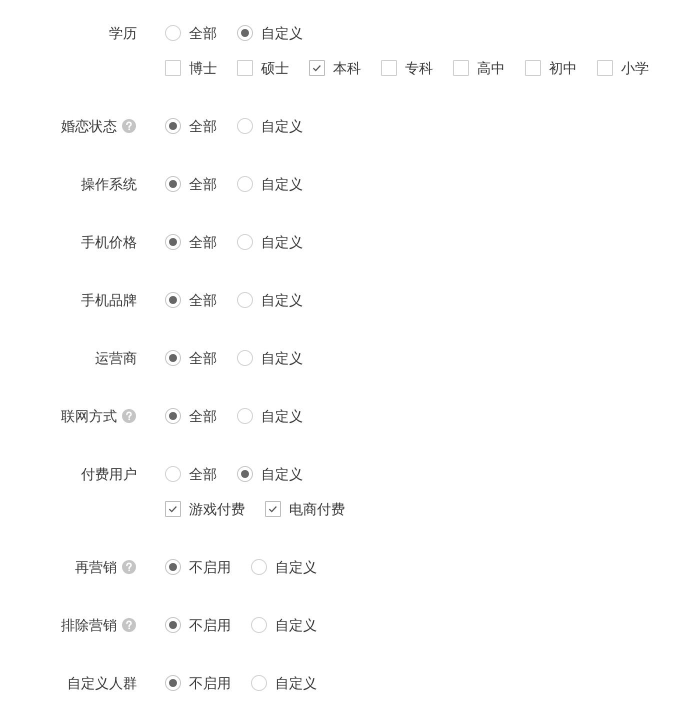  I want to click on field-label: 自定义人群, so click(102, 683).